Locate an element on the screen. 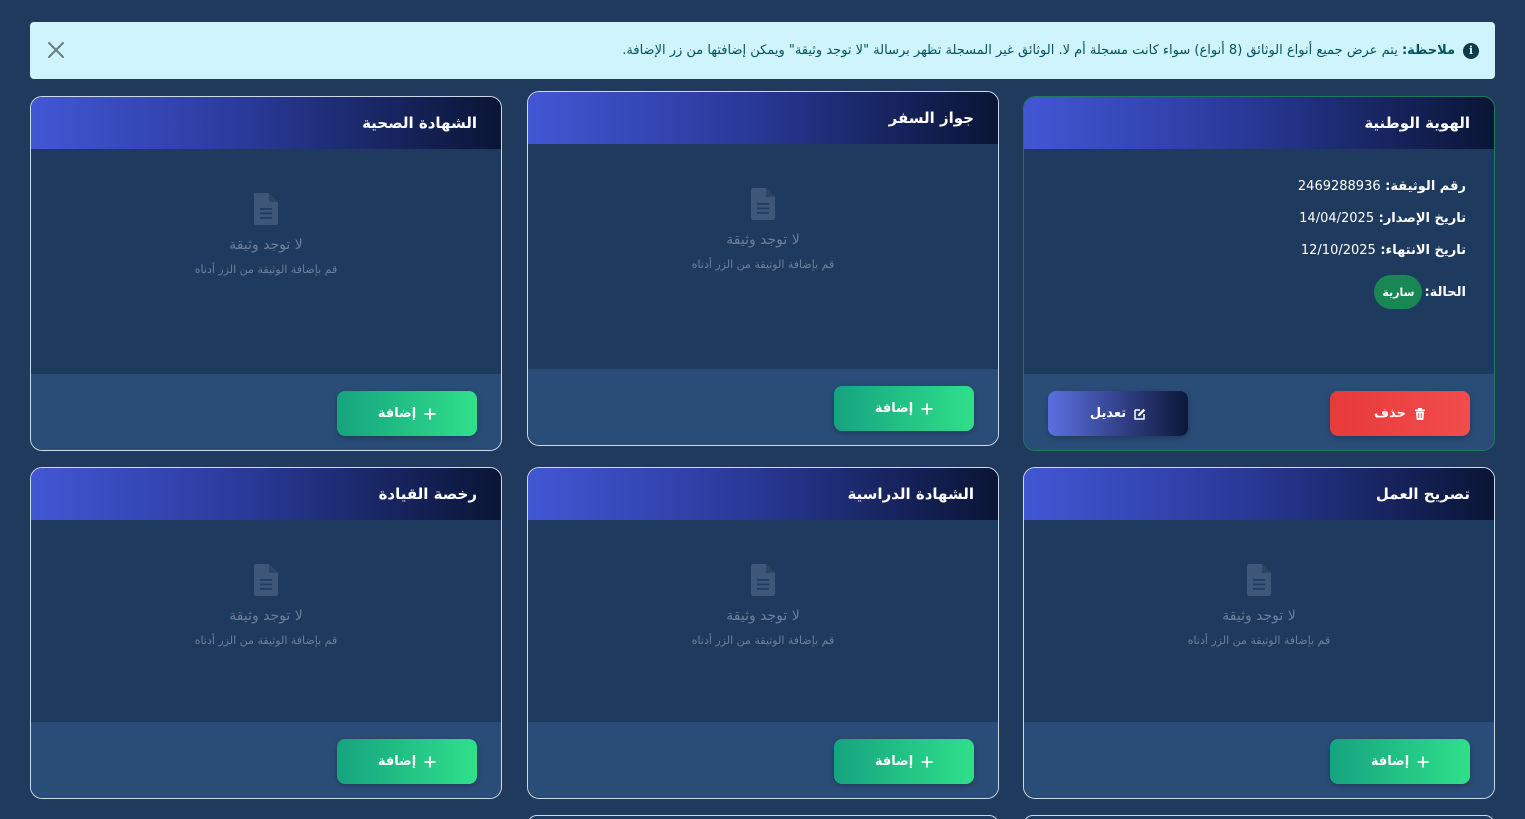 The width and height of the screenshot is (1525, 819). status-label: الحالة: is located at coordinates (1445, 292).